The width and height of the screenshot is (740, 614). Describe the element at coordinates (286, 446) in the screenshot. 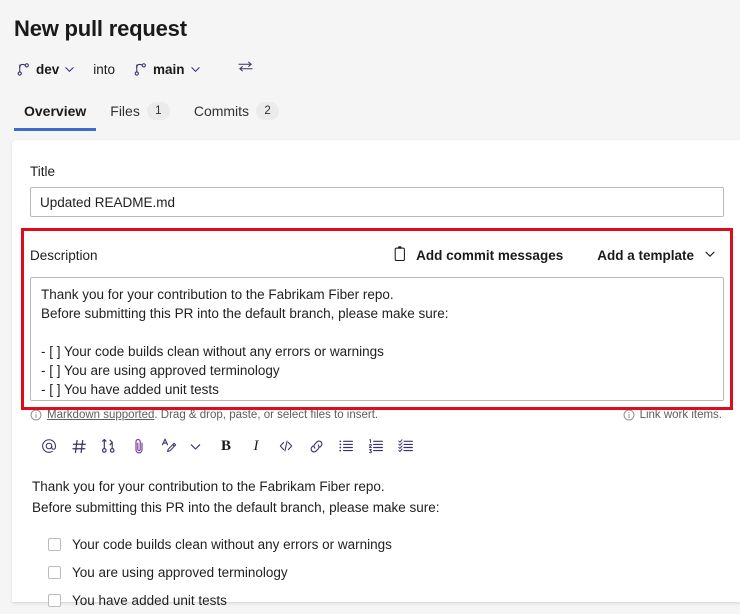

I see `code-icon` at that location.